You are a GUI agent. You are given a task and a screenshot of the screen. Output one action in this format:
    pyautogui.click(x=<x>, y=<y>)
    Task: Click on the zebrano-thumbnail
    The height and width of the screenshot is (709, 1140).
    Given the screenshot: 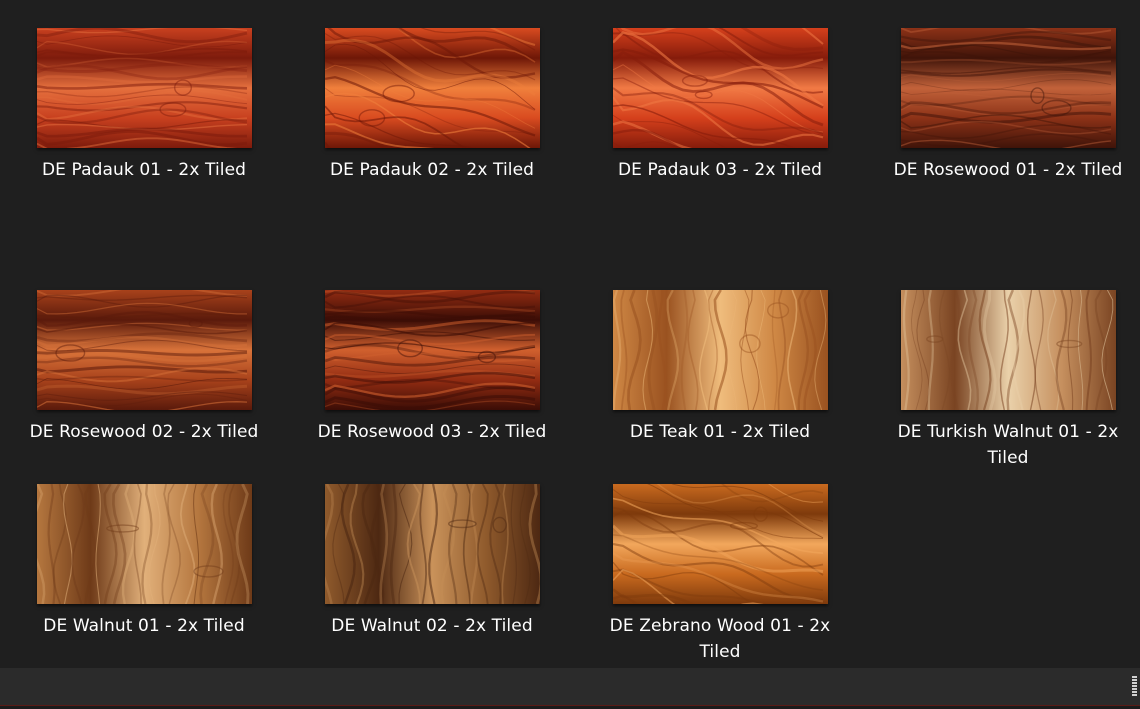 What is the action you would take?
    pyautogui.click(x=720, y=544)
    